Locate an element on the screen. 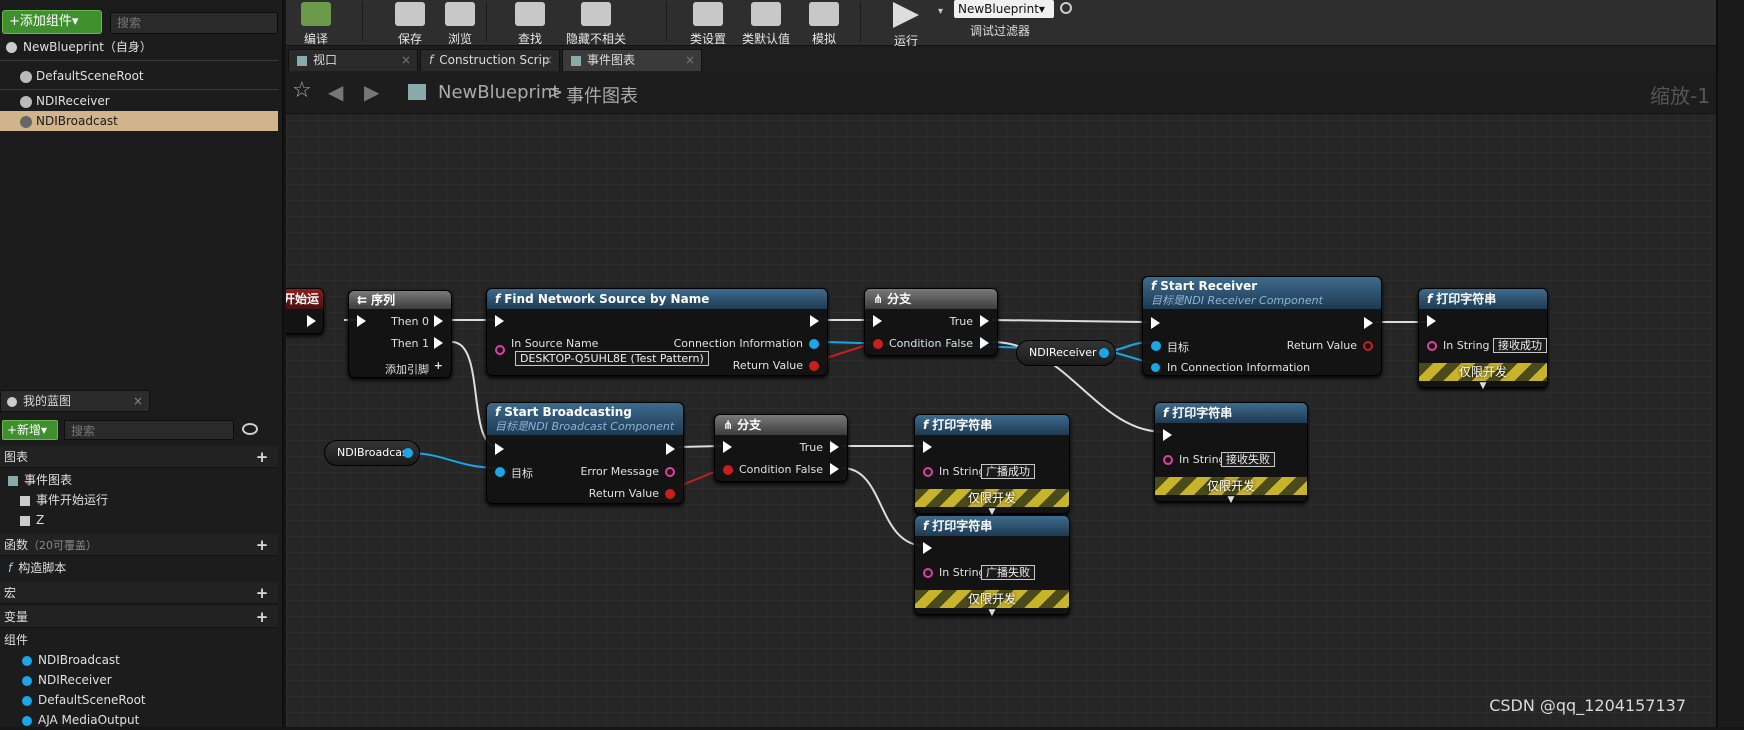 The image size is (1744, 730). in-string-field: 接收成功 is located at coordinates (1520, 345).